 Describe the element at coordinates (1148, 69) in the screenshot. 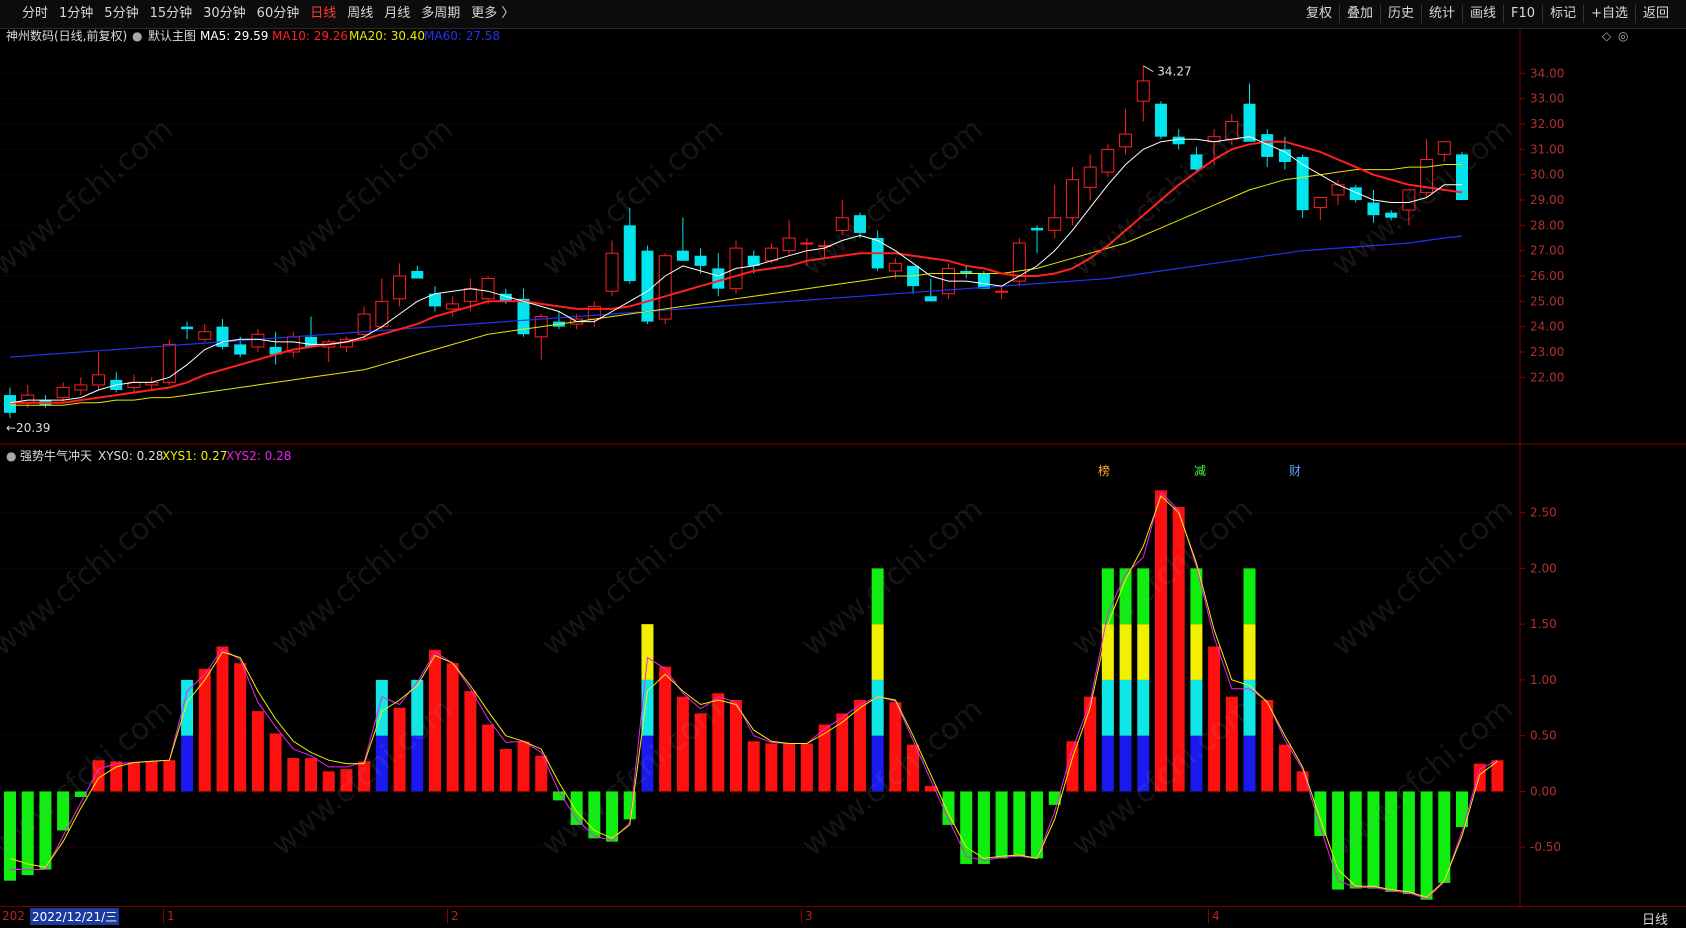

I see `high-marker` at that location.